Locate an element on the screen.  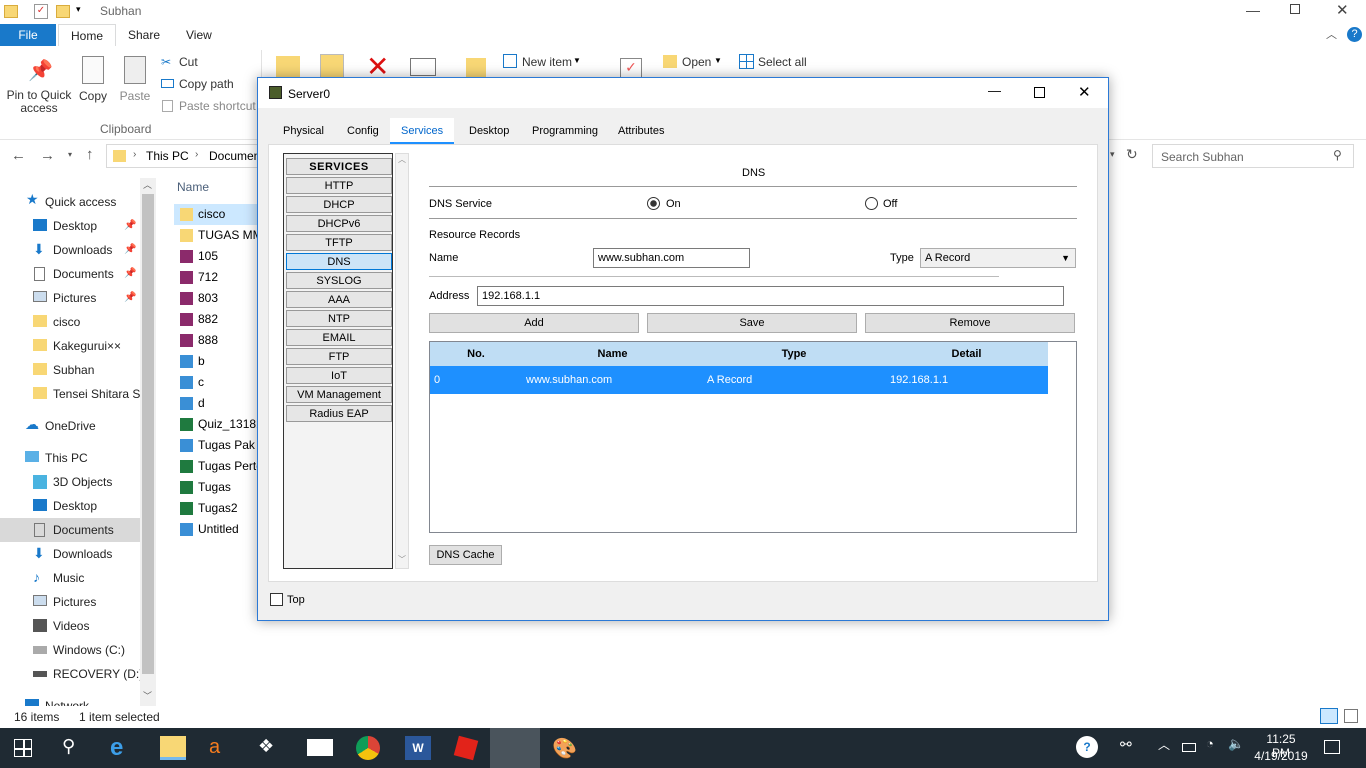
services-scrollbar: ︿ ﹀ is located at coordinates (402, 361).